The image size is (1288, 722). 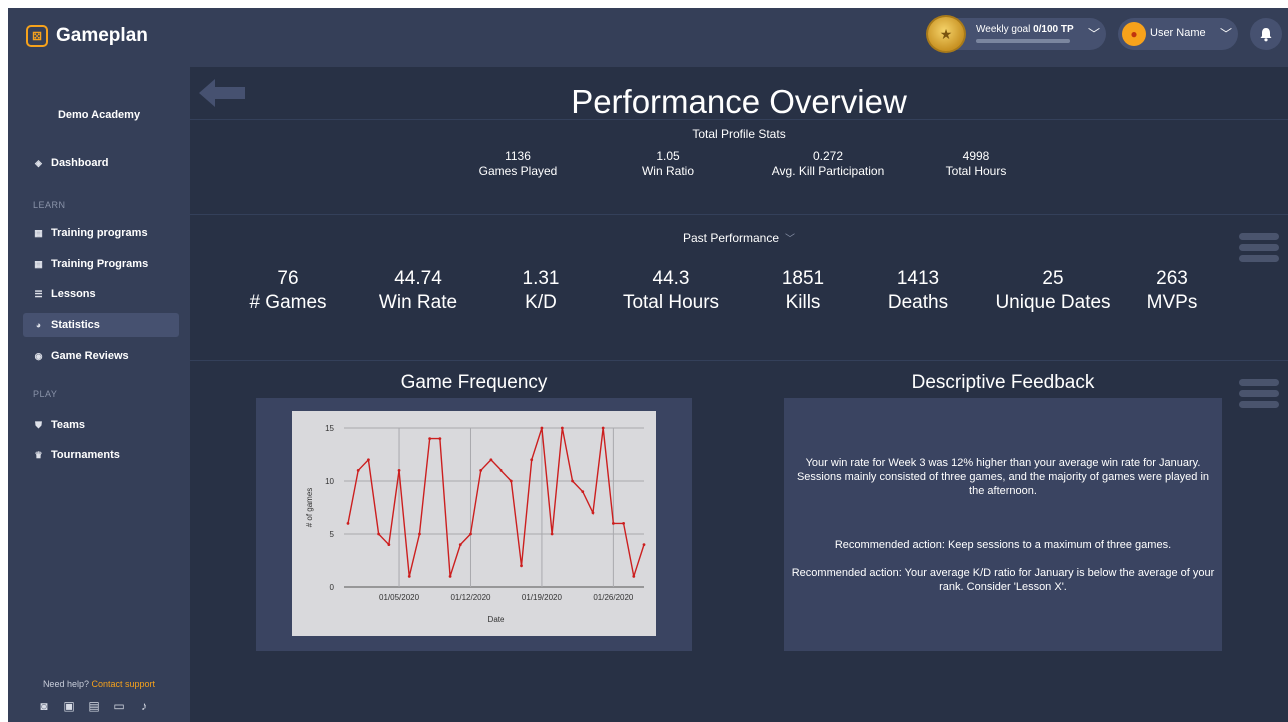 What do you see at coordinates (739, 237) in the screenshot?
I see `past-performance-dropdown: Past Performance ﹀` at bounding box center [739, 237].